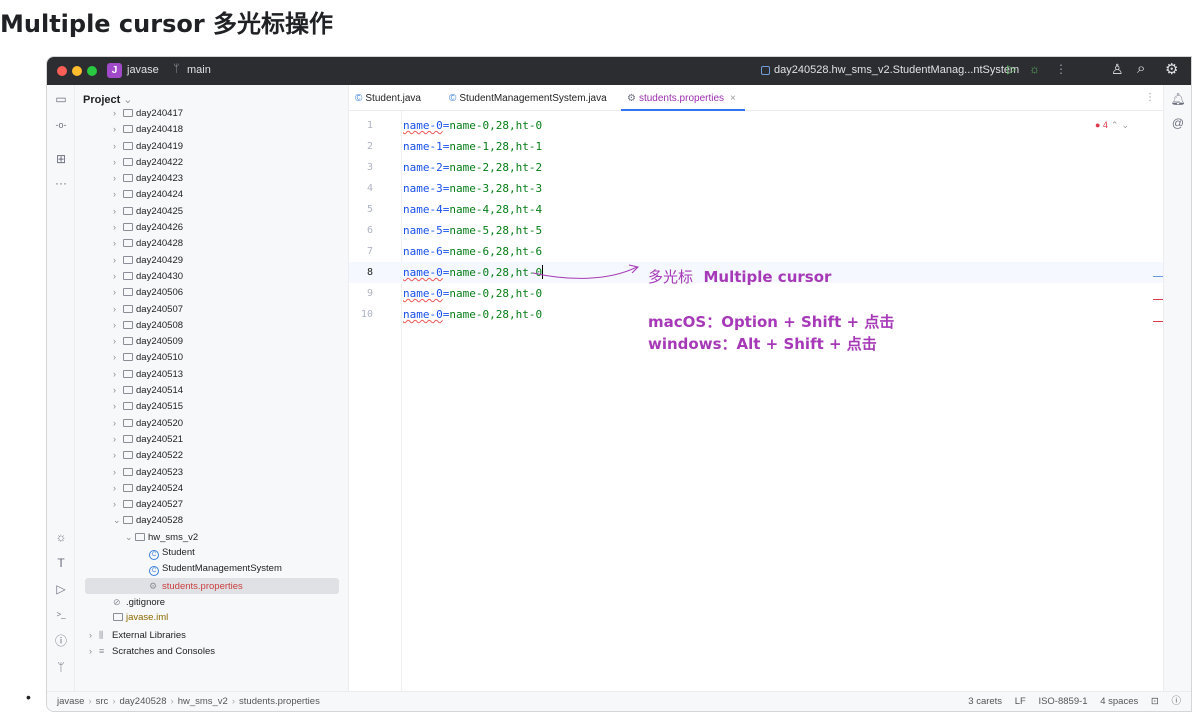 Image resolution: width=1192 pixels, height=716 pixels. Describe the element at coordinates (212, 455) in the screenshot. I see `tree-folder: › day240522` at that location.